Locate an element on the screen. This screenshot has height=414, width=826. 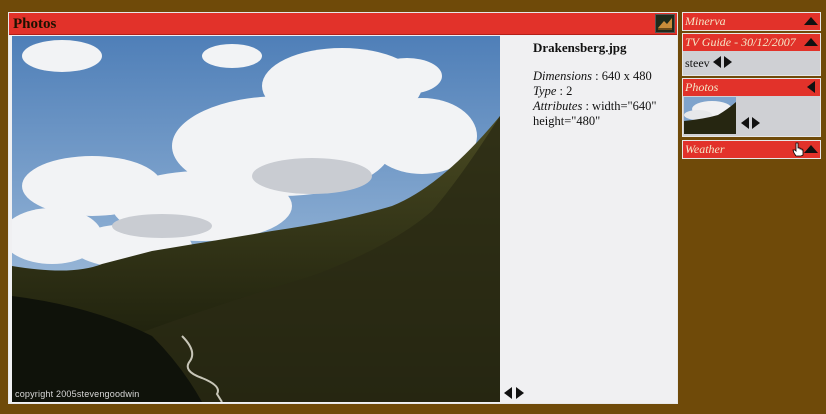
photo-type: Type : 2 is located at coordinates (604, 91).